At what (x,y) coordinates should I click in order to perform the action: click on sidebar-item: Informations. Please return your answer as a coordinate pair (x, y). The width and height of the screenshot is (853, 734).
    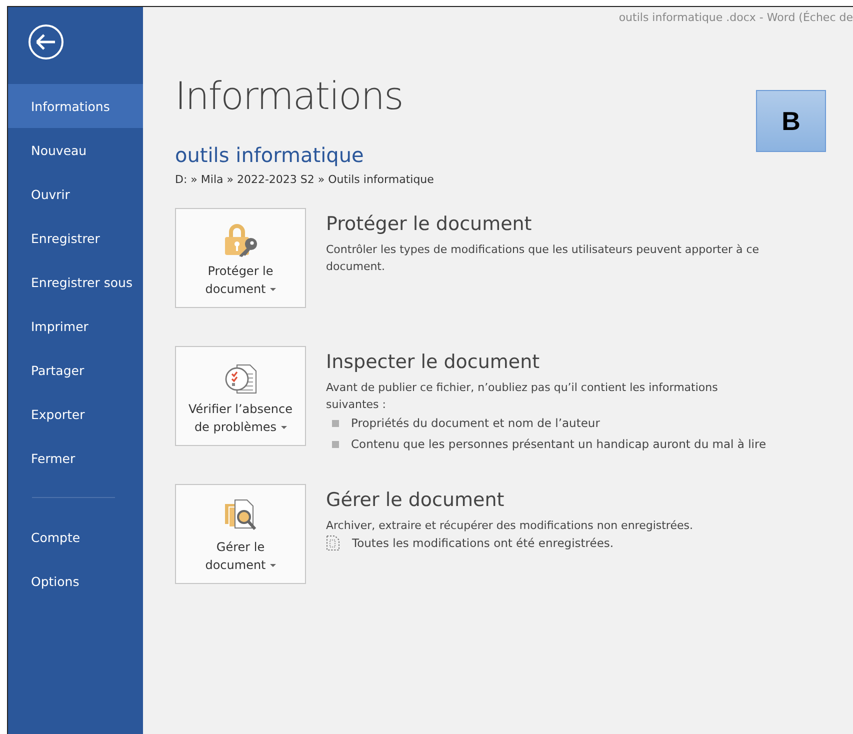
    Looking at the image, I should click on (75, 106).